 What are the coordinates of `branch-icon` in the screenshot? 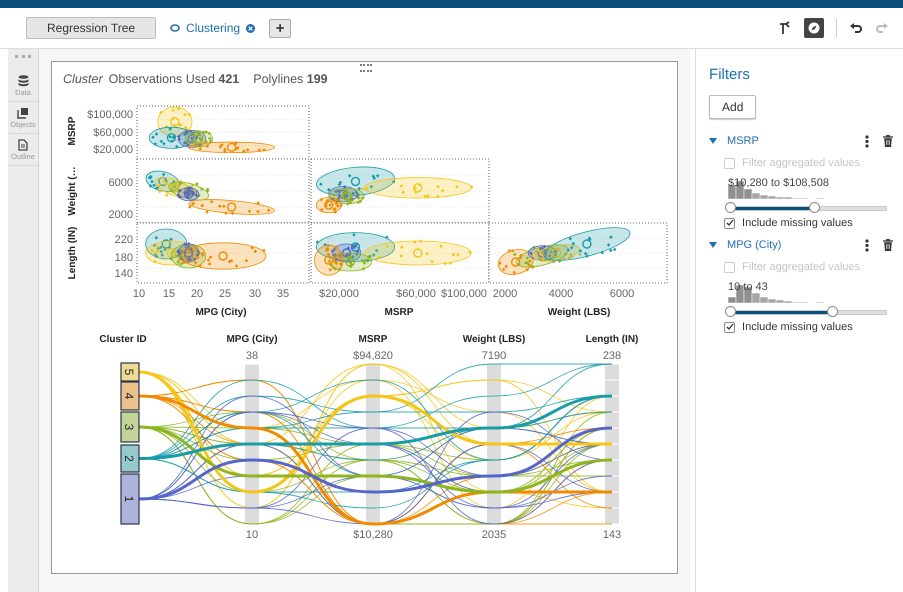 It's located at (785, 28).